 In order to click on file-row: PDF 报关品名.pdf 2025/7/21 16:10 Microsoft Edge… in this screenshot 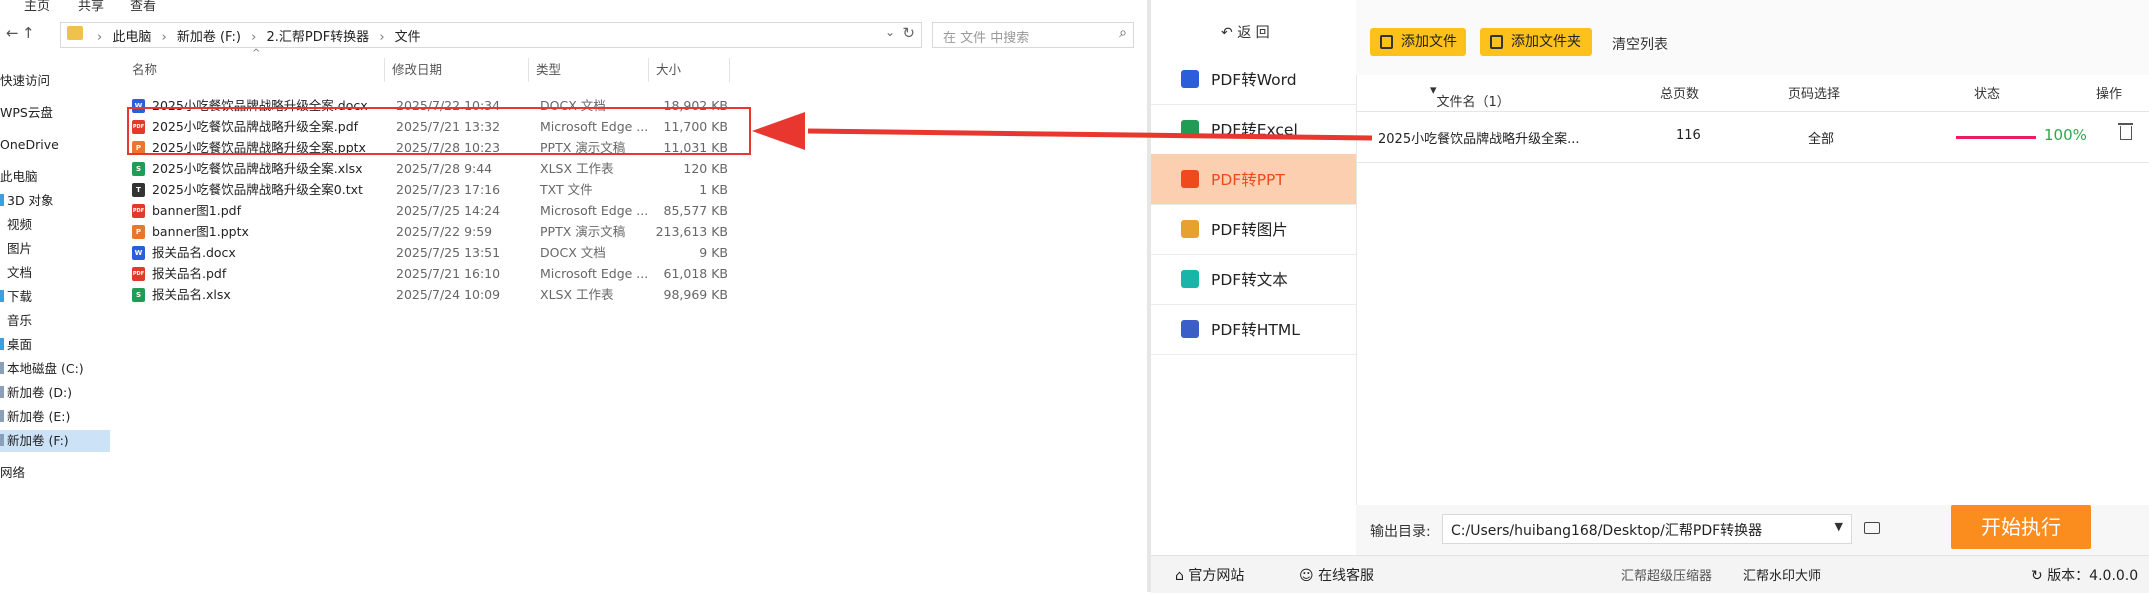, I will do `click(428, 274)`.